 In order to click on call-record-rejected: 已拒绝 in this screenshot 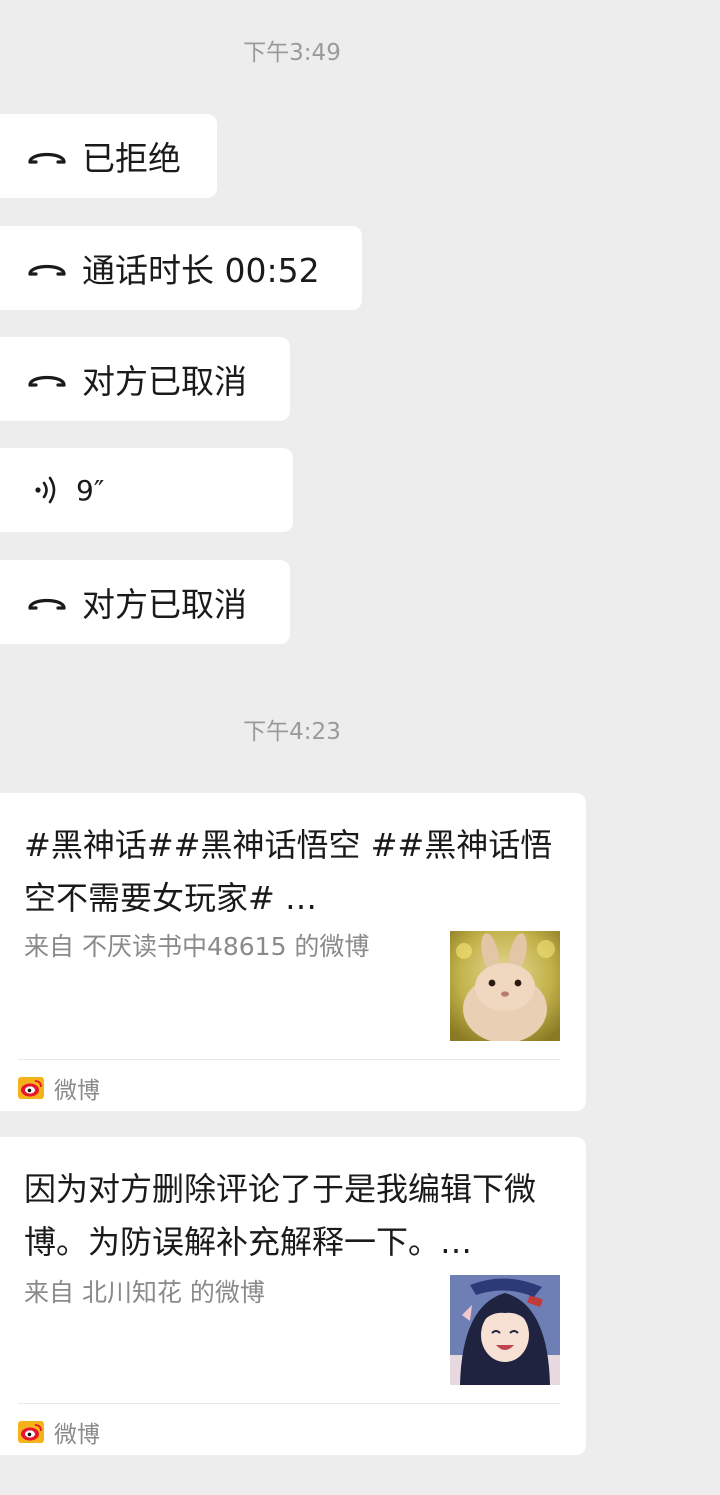, I will do `click(108, 156)`.